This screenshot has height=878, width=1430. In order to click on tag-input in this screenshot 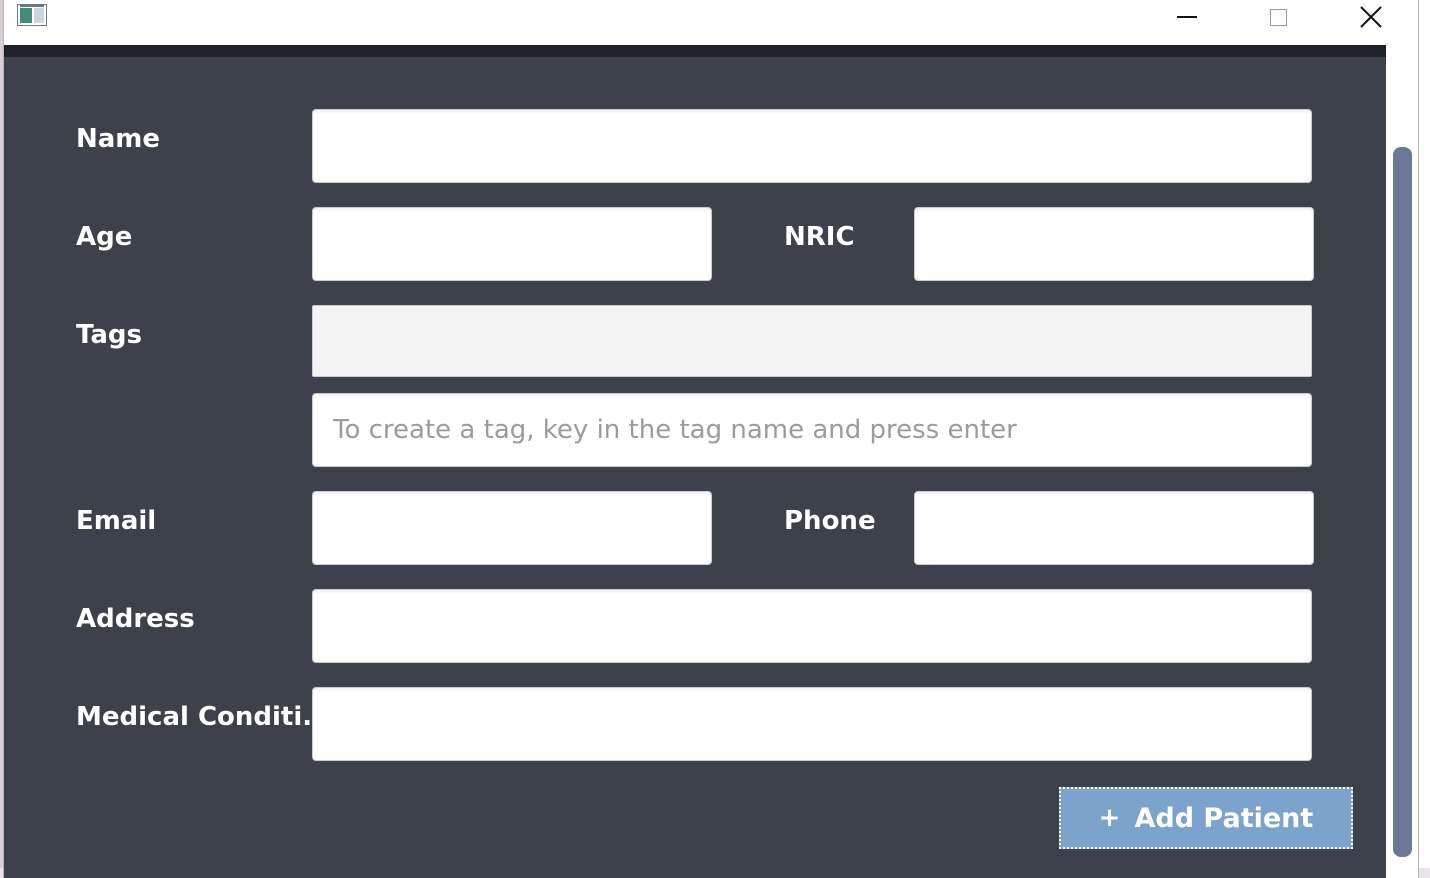, I will do `click(812, 430)`.